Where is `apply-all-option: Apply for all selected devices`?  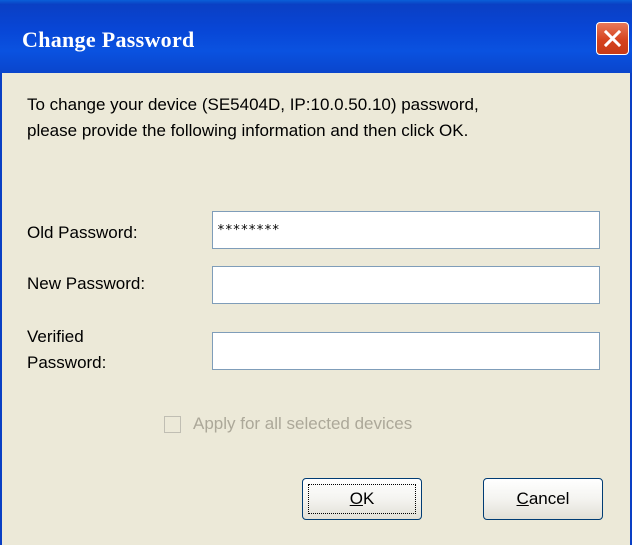
apply-all-option: Apply for all selected devices is located at coordinates (288, 424).